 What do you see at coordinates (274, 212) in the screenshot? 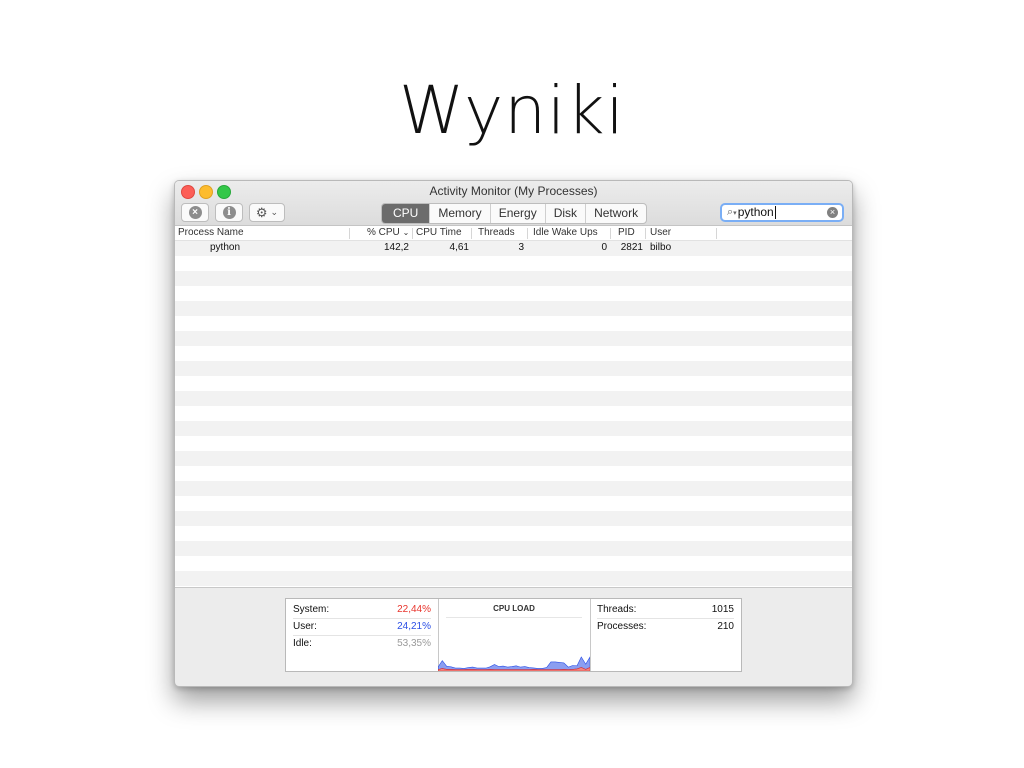
I see `chevron-down-icon: ⌄` at bounding box center [274, 212].